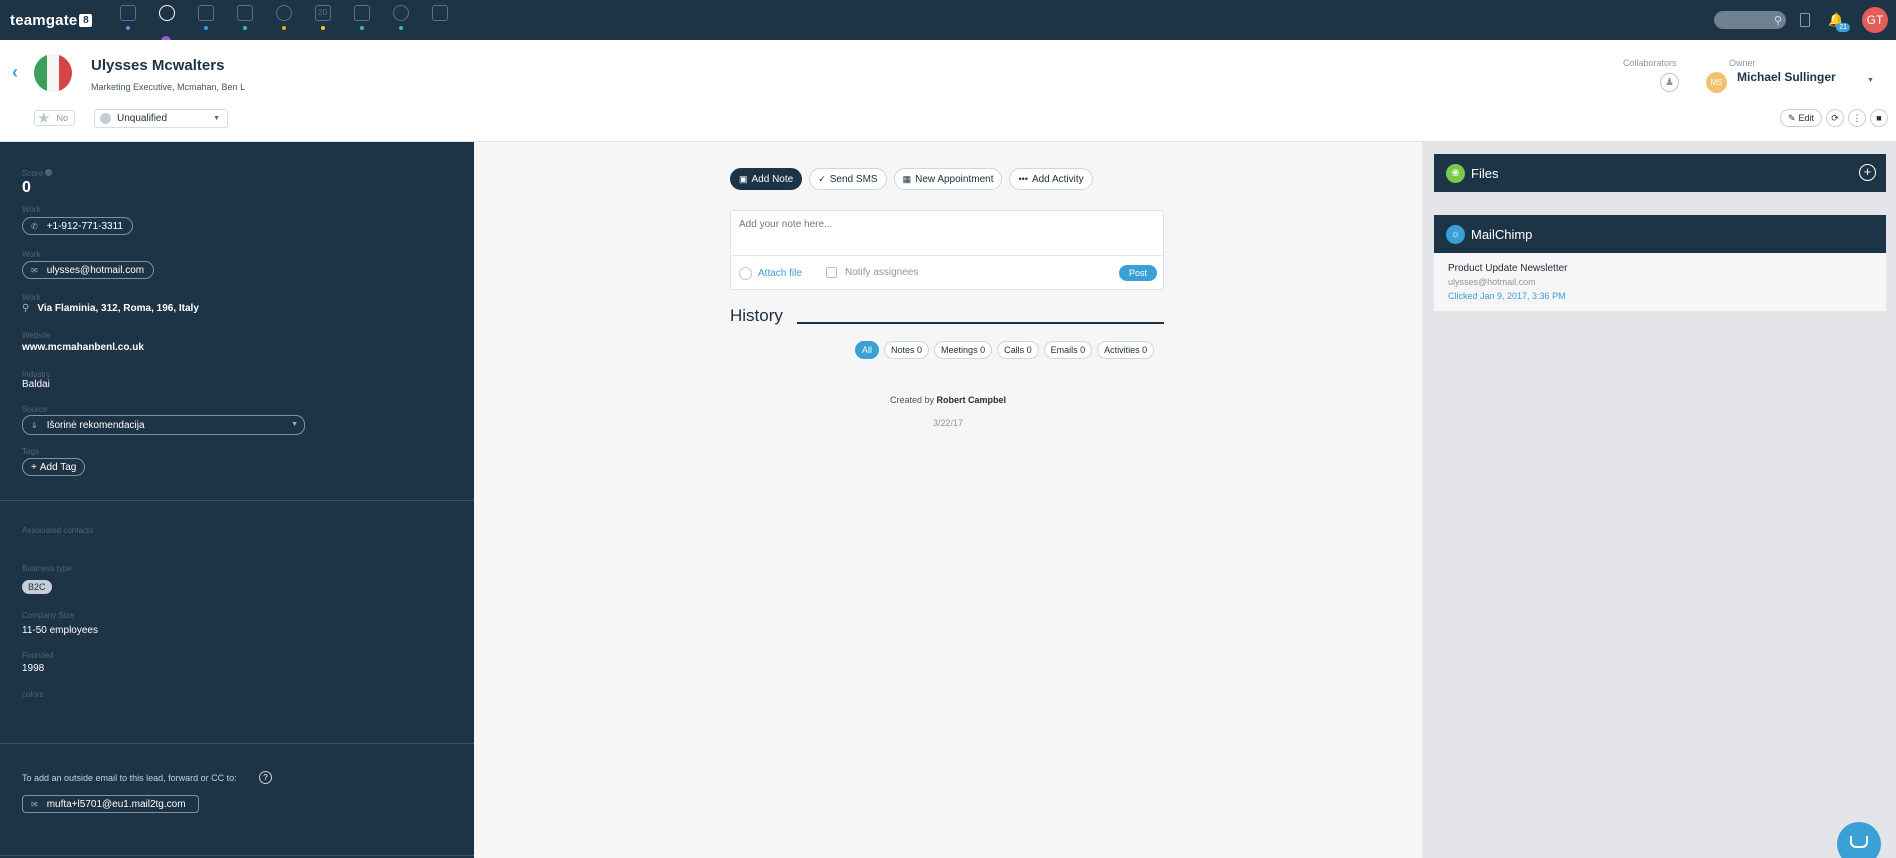  Describe the element at coordinates (947, 255) in the screenshot. I see `note-divider` at that location.